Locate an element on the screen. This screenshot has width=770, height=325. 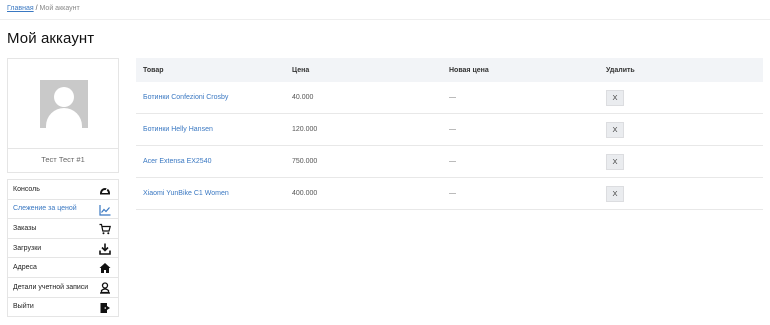
breadcrumb: Главная / Мой аккаунт is located at coordinates (43, 8).